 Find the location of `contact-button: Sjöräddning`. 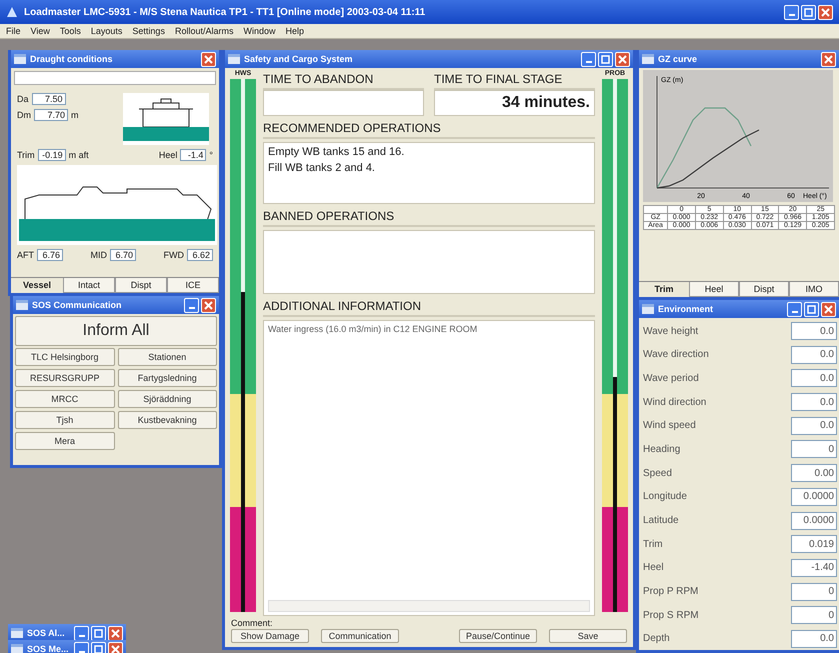

contact-button: Sjöräddning is located at coordinates (167, 399).